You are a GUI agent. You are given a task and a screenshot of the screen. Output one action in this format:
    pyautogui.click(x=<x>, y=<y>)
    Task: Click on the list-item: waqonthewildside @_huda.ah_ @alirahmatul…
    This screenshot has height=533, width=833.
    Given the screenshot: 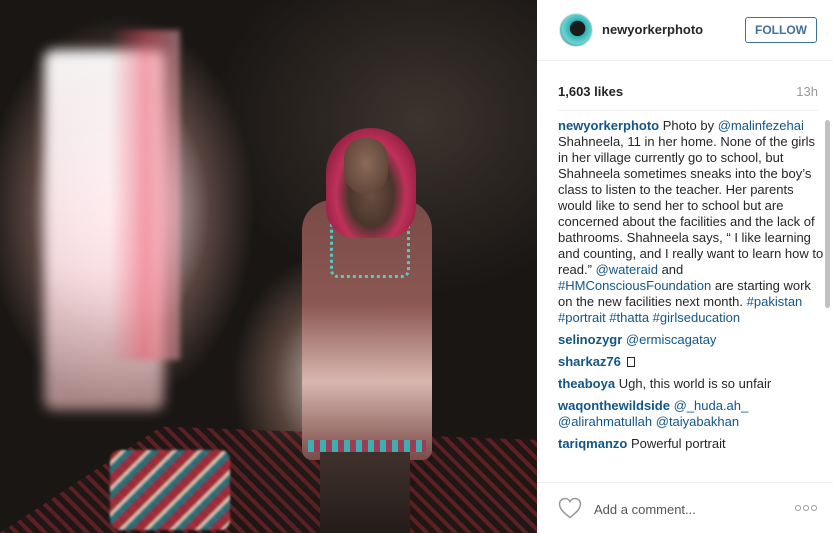 What is the action you would take?
    pyautogui.click(x=692, y=414)
    